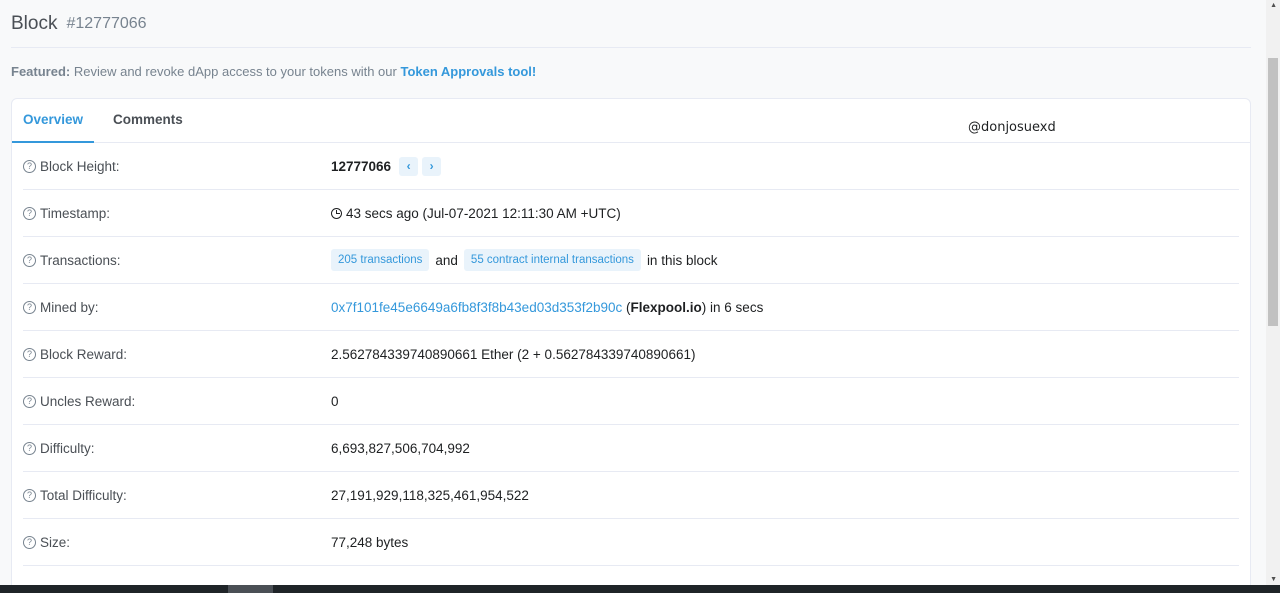 This screenshot has height=593, width=1280. I want to click on row-label: Timestamp:, so click(75, 213).